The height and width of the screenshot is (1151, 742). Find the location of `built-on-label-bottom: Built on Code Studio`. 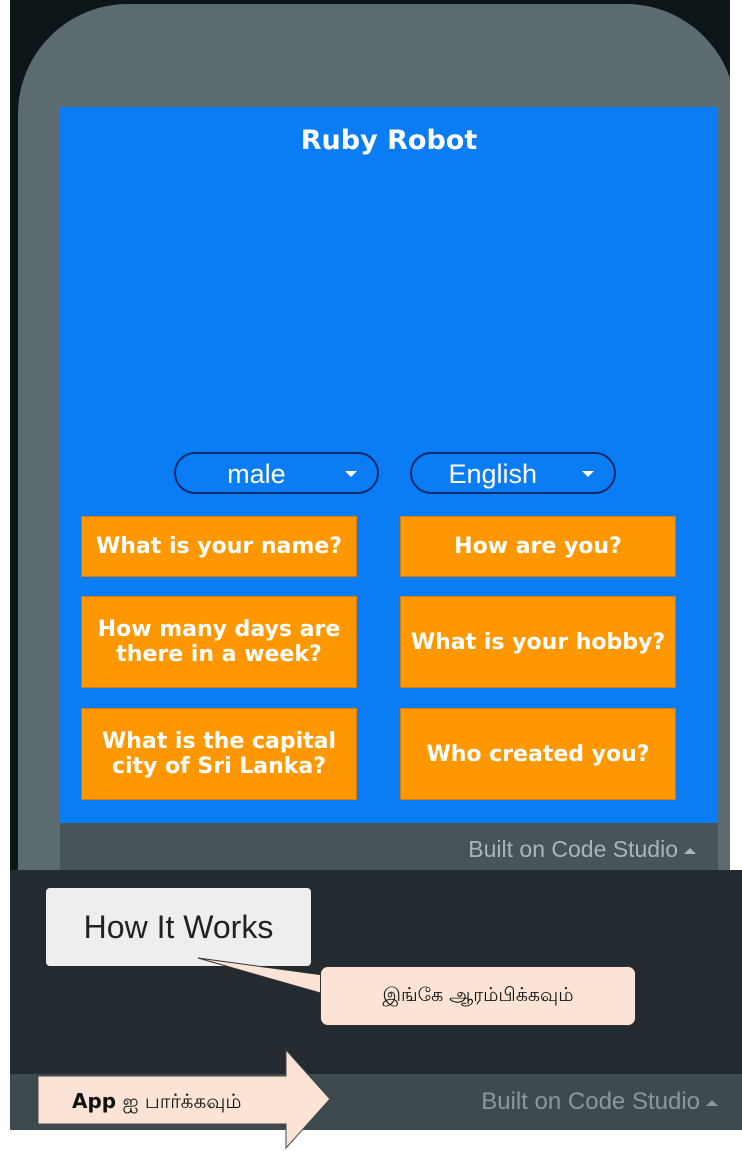

built-on-label-bottom: Built on Code Studio is located at coordinates (599, 1102).